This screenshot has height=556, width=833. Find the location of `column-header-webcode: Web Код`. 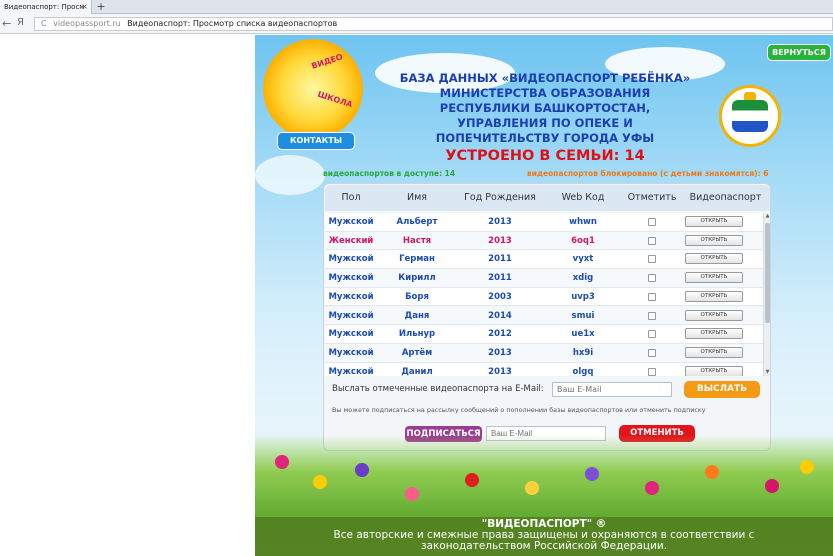

column-header-webcode: Web Код is located at coordinates (583, 198).